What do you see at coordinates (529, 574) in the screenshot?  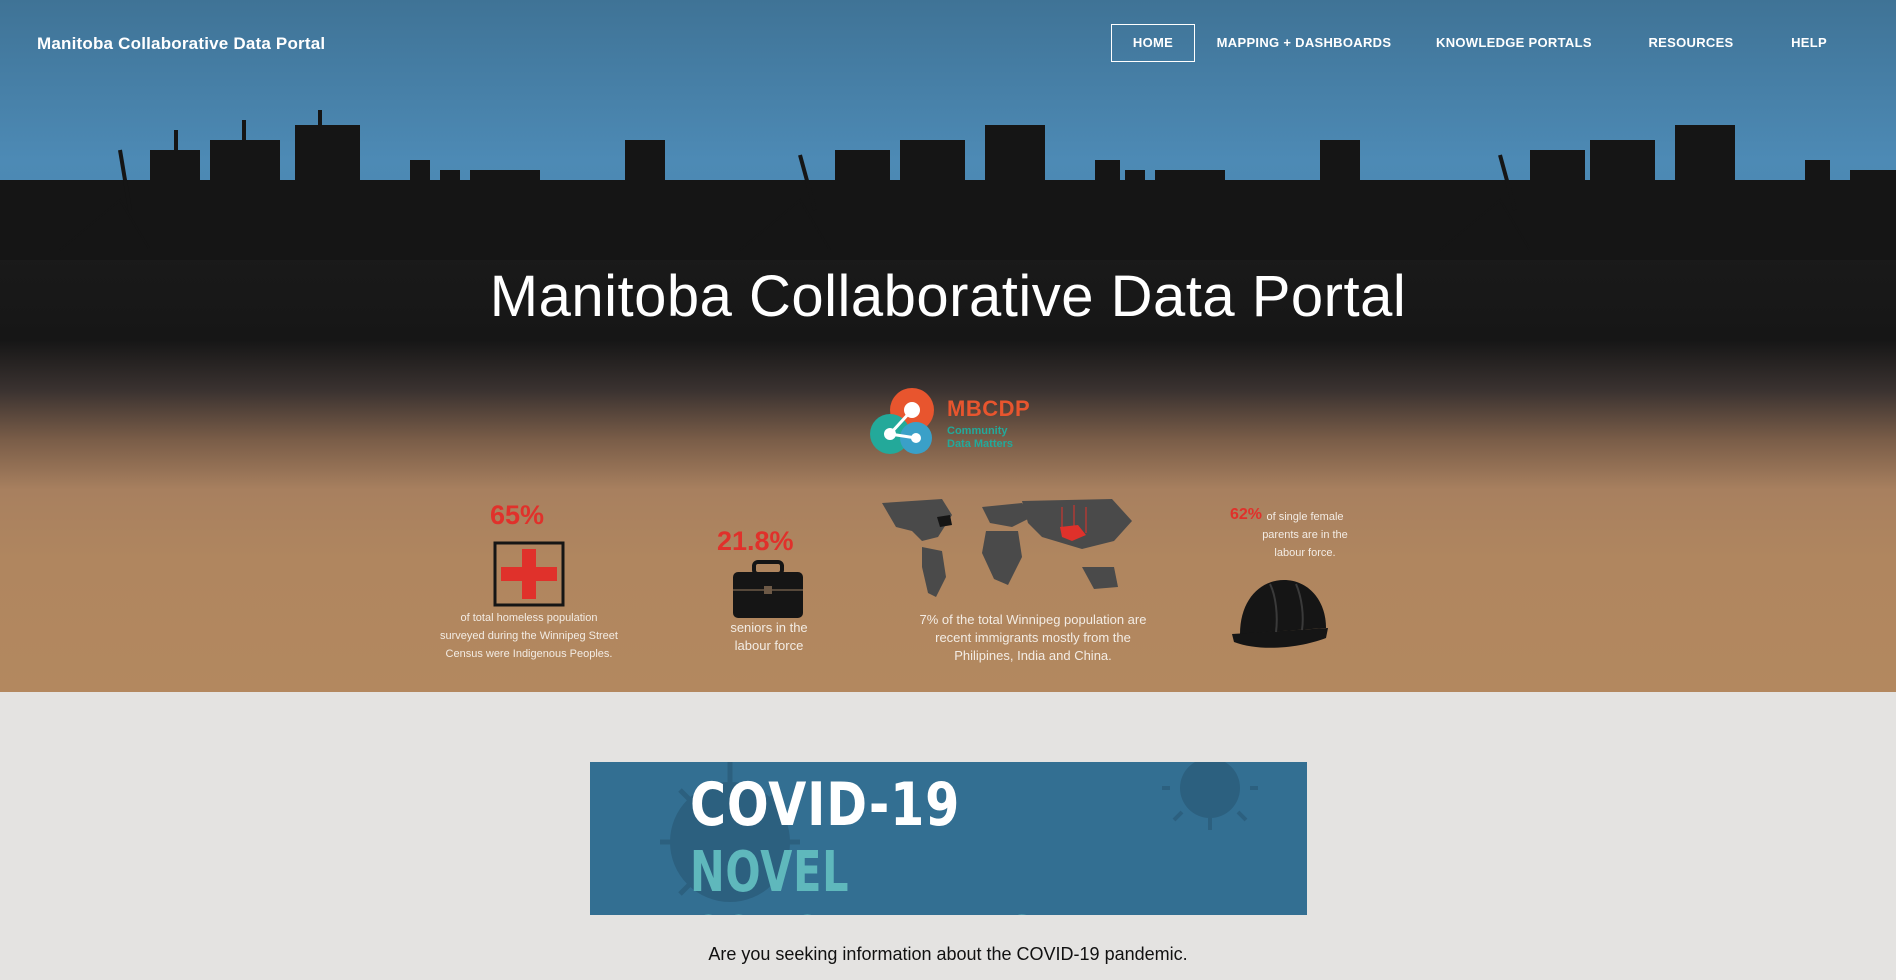 I see `medical-cross-icon` at bounding box center [529, 574].